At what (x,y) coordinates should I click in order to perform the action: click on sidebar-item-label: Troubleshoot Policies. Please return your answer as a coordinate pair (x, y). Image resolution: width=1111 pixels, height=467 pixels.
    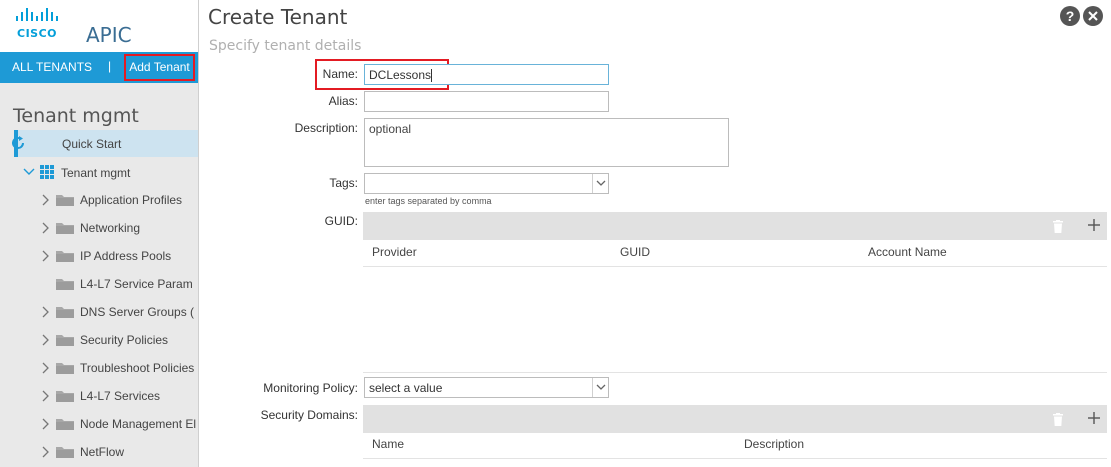
    Looking at the image, I should click on (137, 368).